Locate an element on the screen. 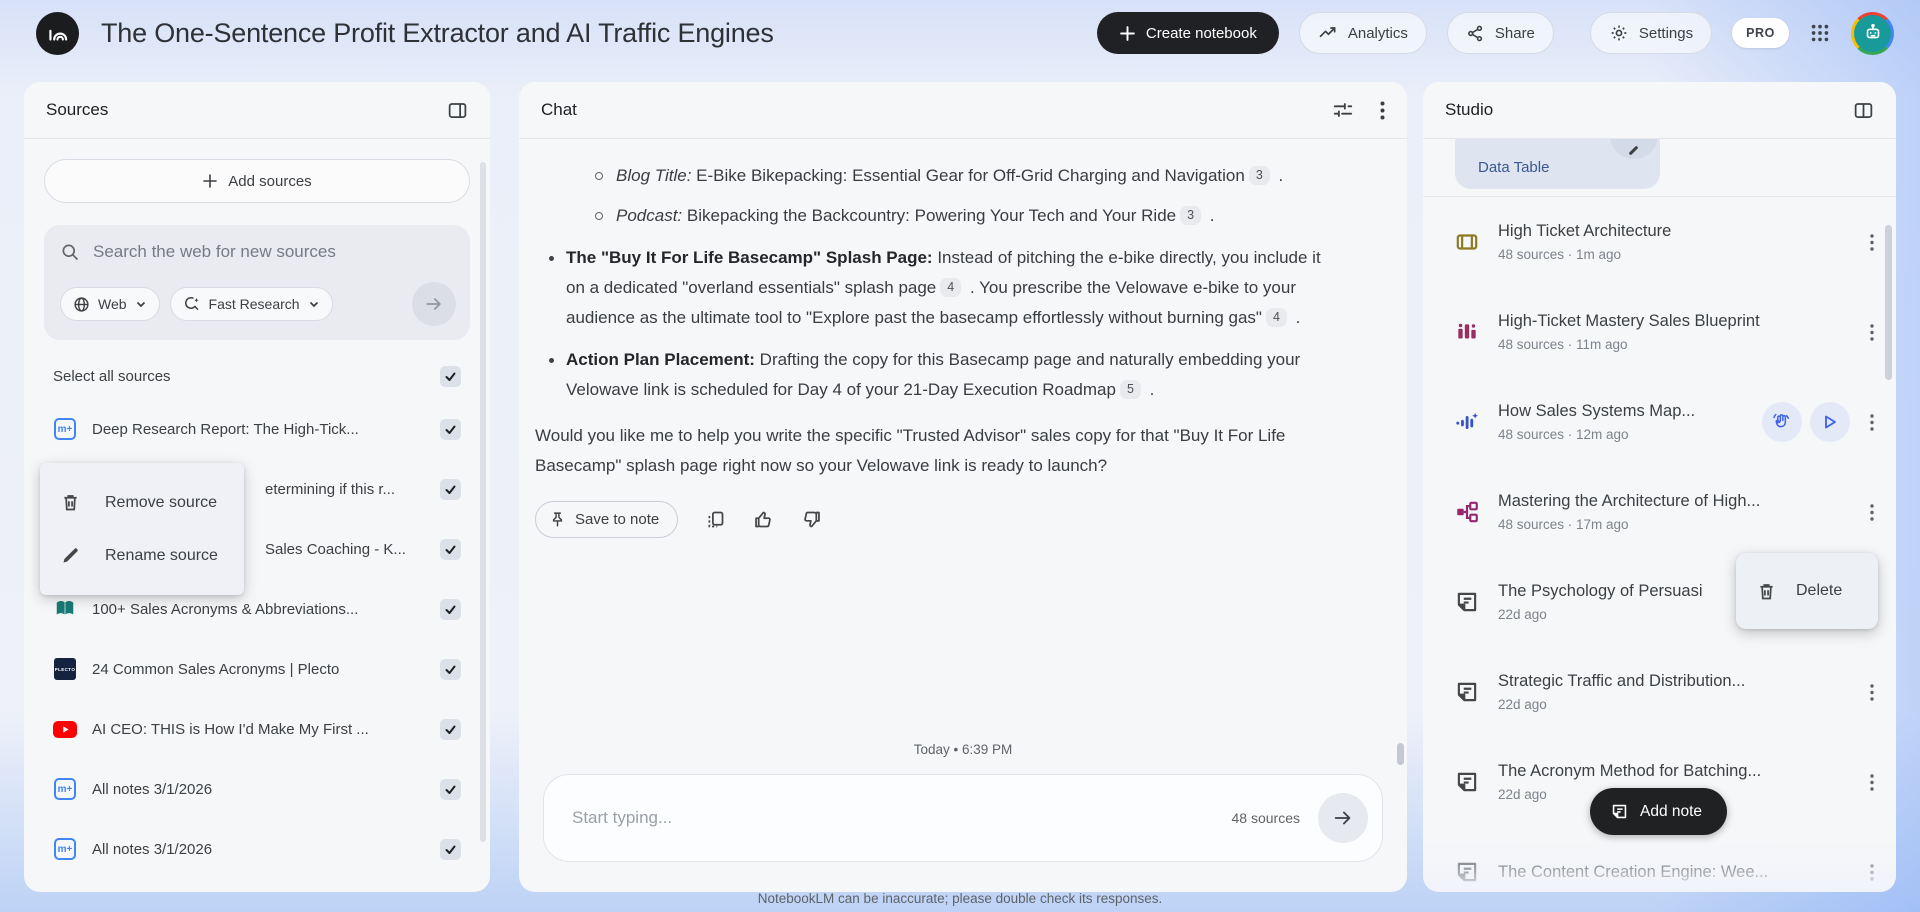 Image resolution: width=1920 pixels, height=912 pixels. select-all-checkbox is located at coordinates (450, 376).